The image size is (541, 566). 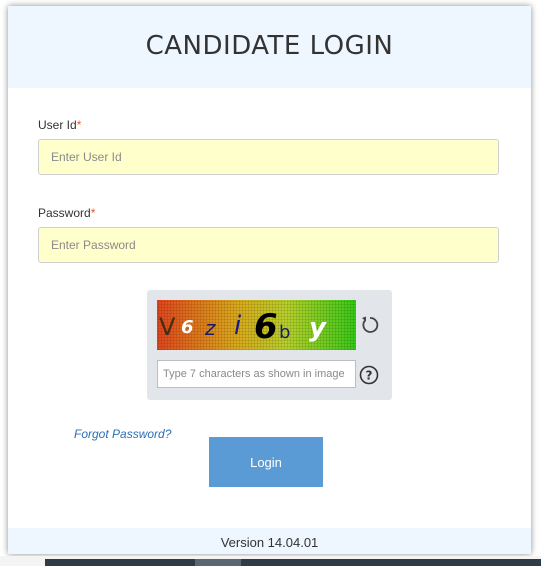 I want to click on taskbar, so click(x=293, y=562).